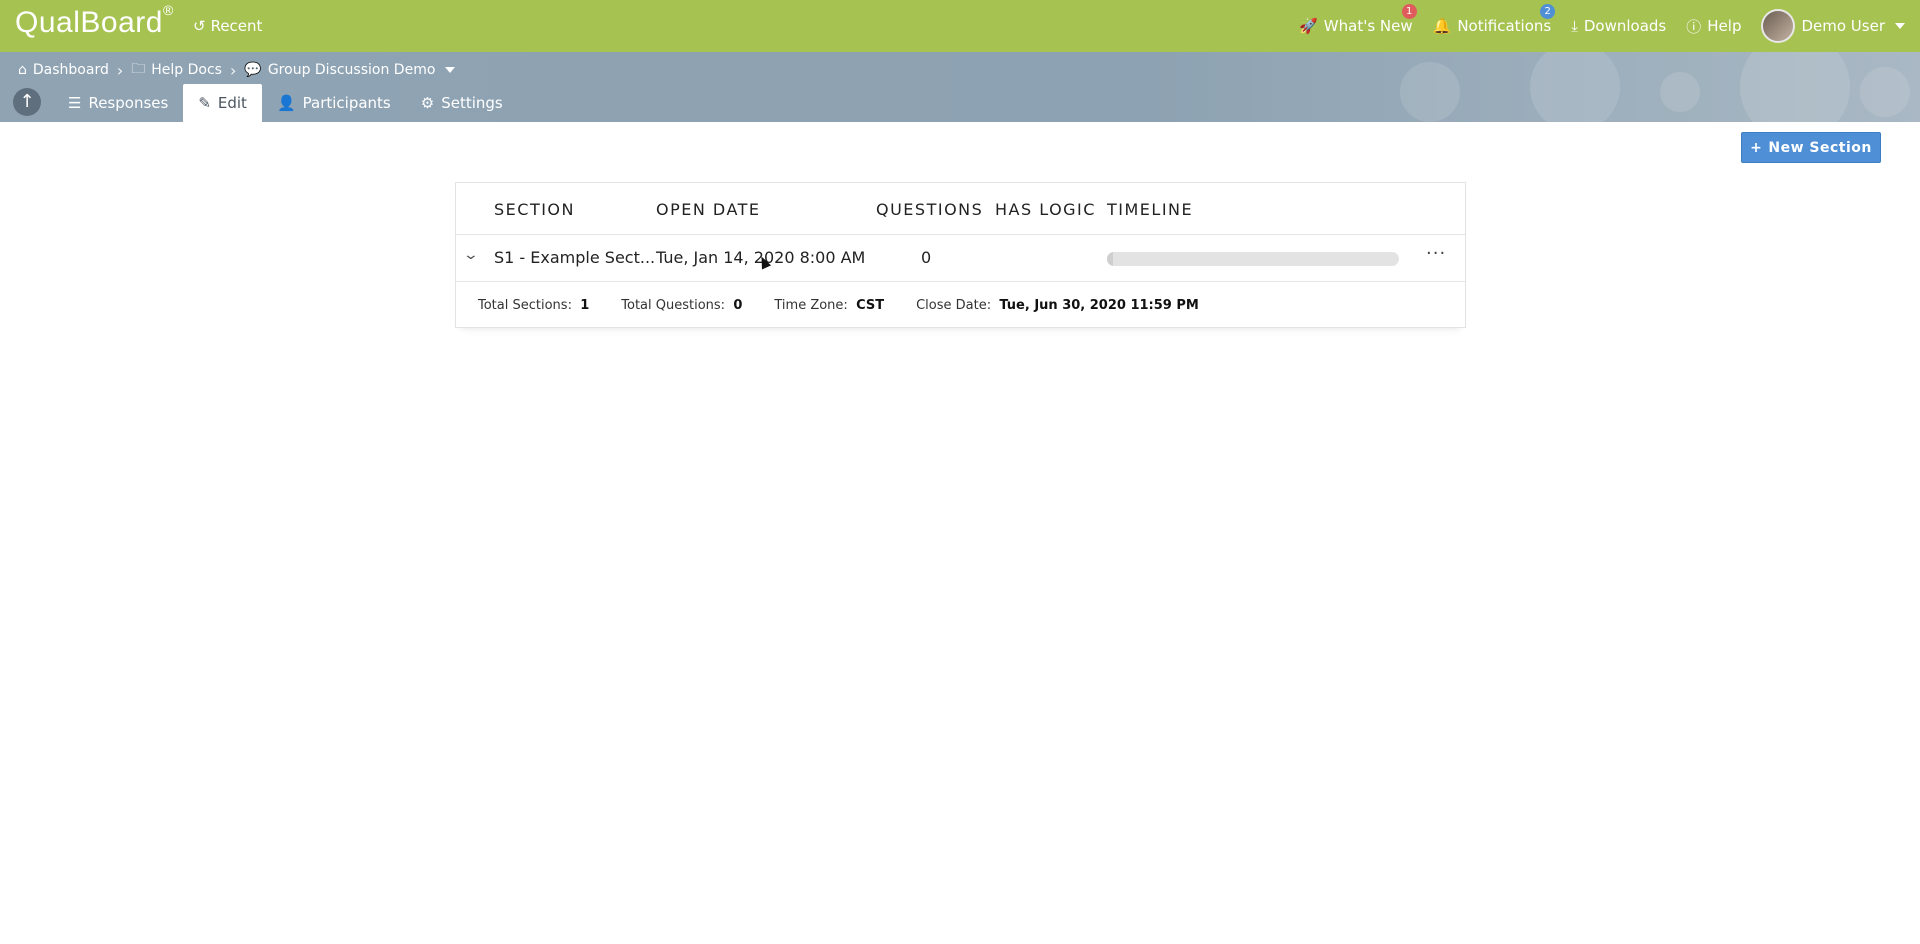 The height and width of the screenshot is (944, 1920). What do you see at coordinates (1045, 209) in the screenshot?
I see `column-header-has-logic: HAS LOGIC` at bounding box center [1045, 209].